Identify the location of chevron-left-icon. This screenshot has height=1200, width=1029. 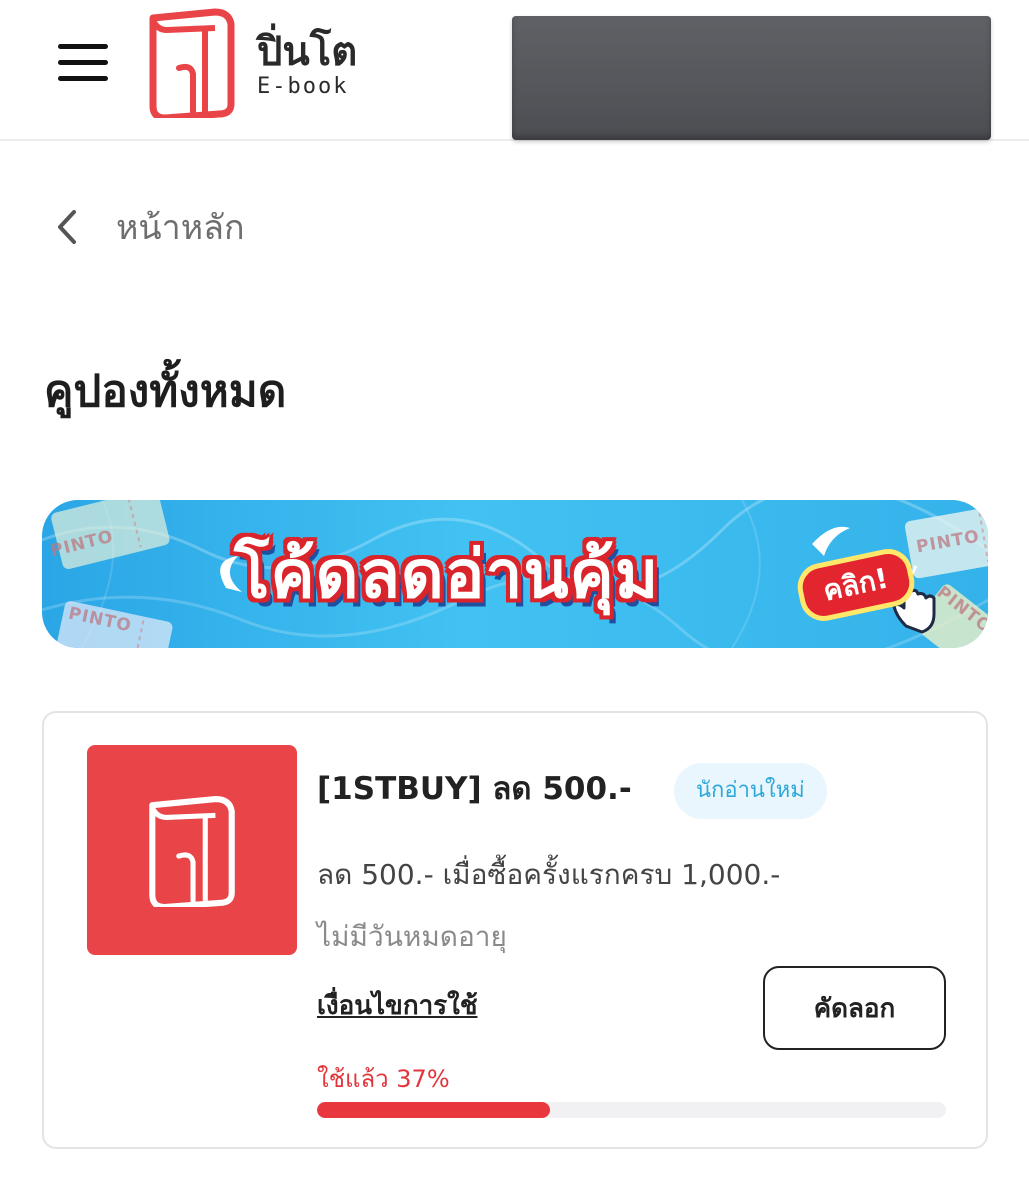
(67, 227).